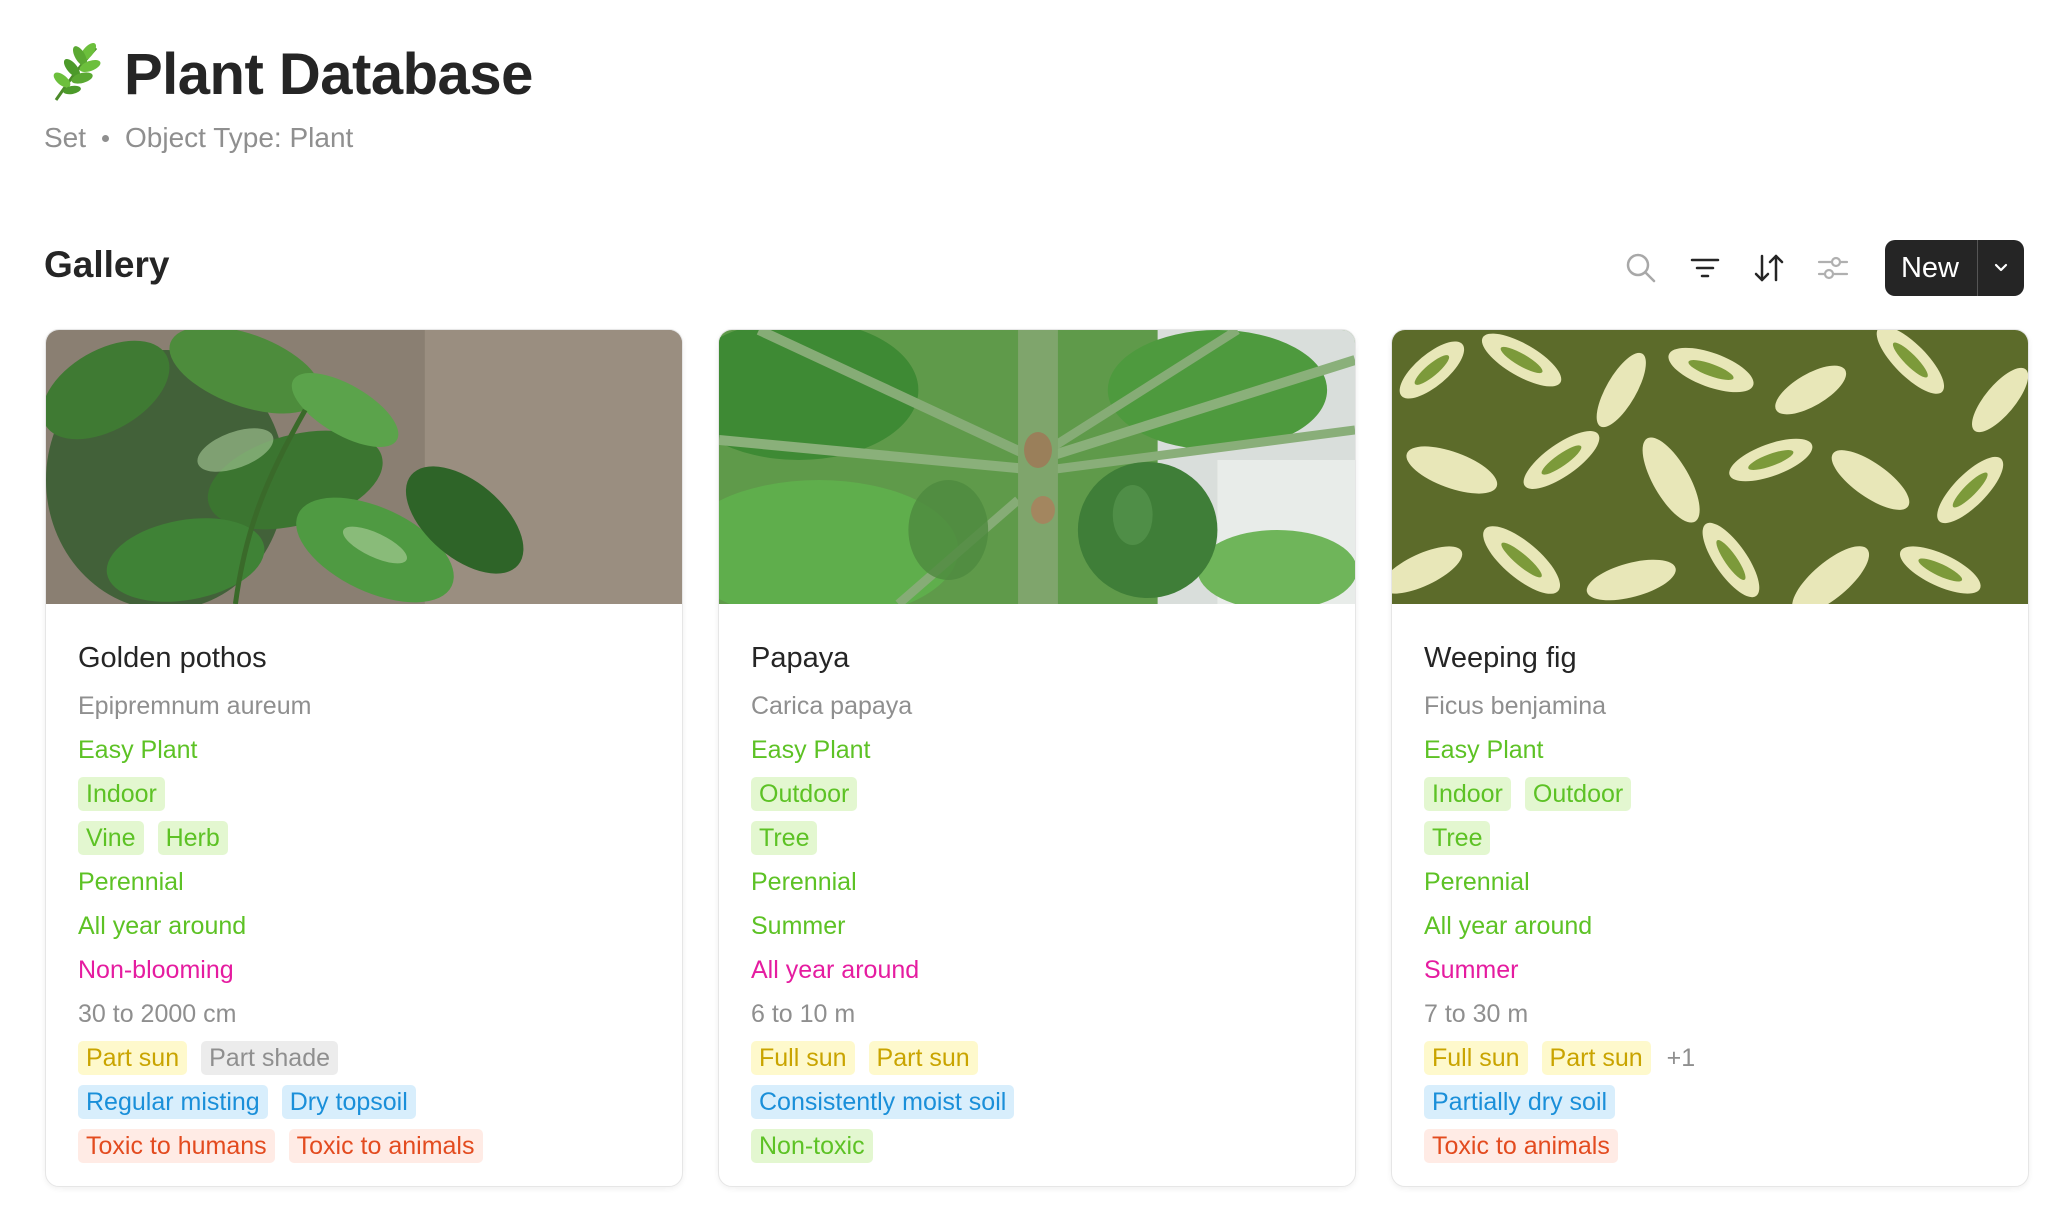 The height and width of the screenshot is (1216, 2066). I want to click on view-name: Gallery, so click(106, 265).